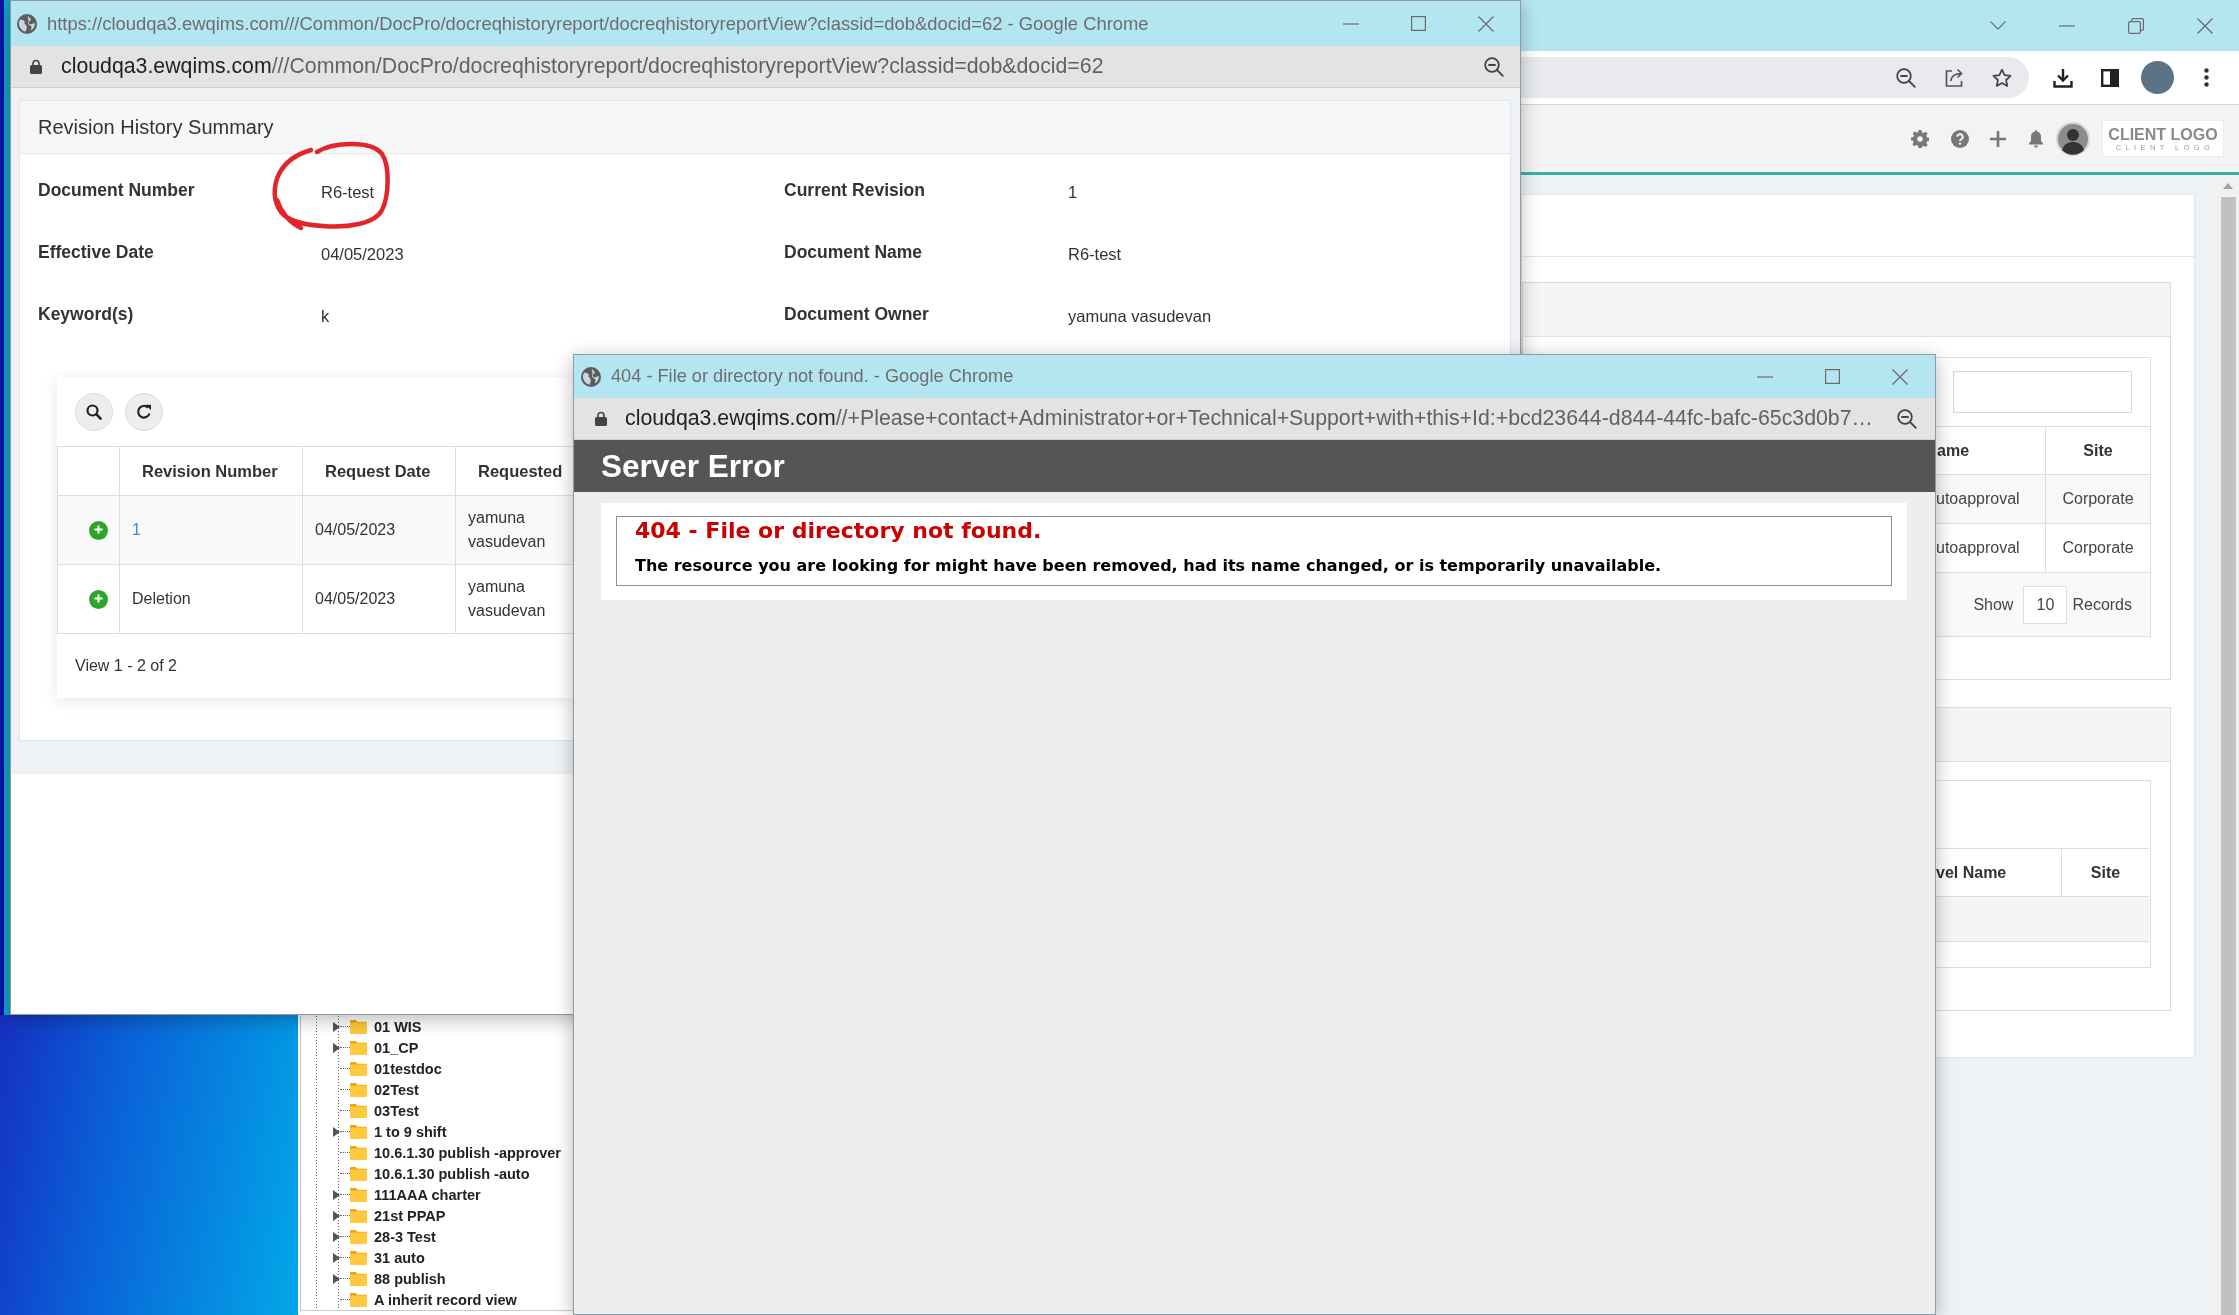  Describe the element at coordinates (601, 418) in the screenshot. I see `lock-icon` at that location.